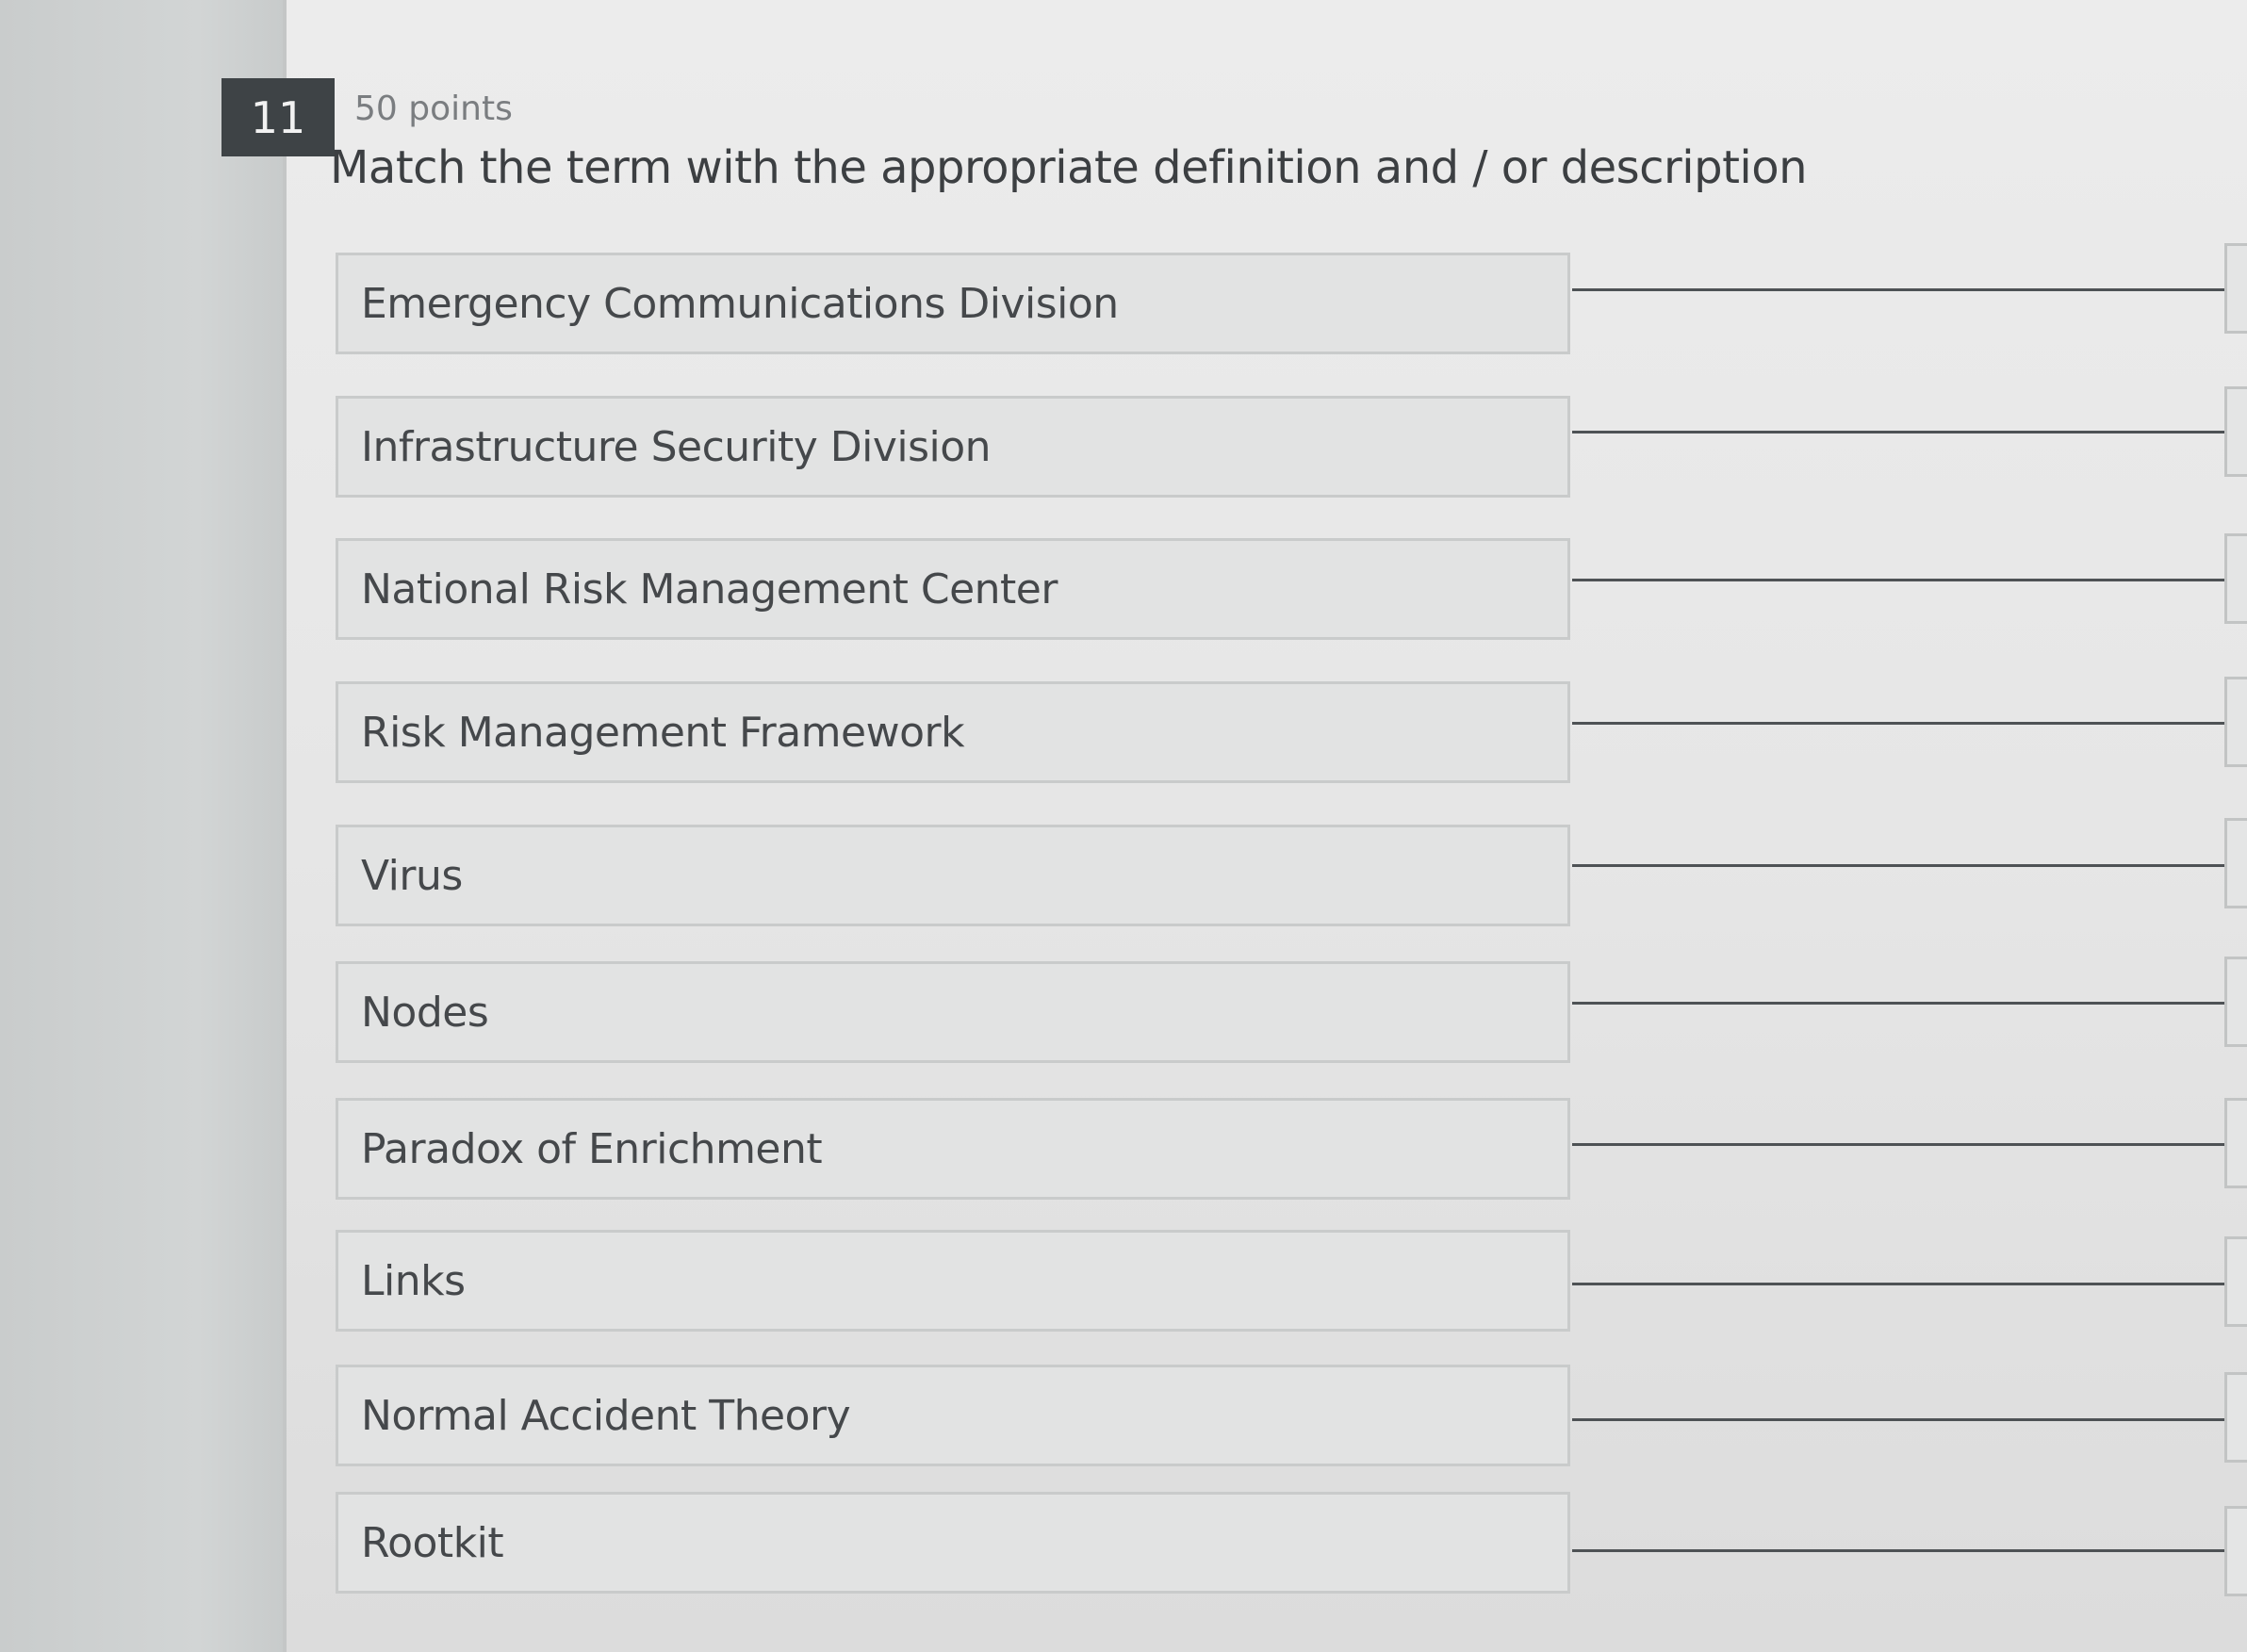  Describe the element at coordinates (953, 1281) in the screenshot. I see `term-item: Links` at that location.